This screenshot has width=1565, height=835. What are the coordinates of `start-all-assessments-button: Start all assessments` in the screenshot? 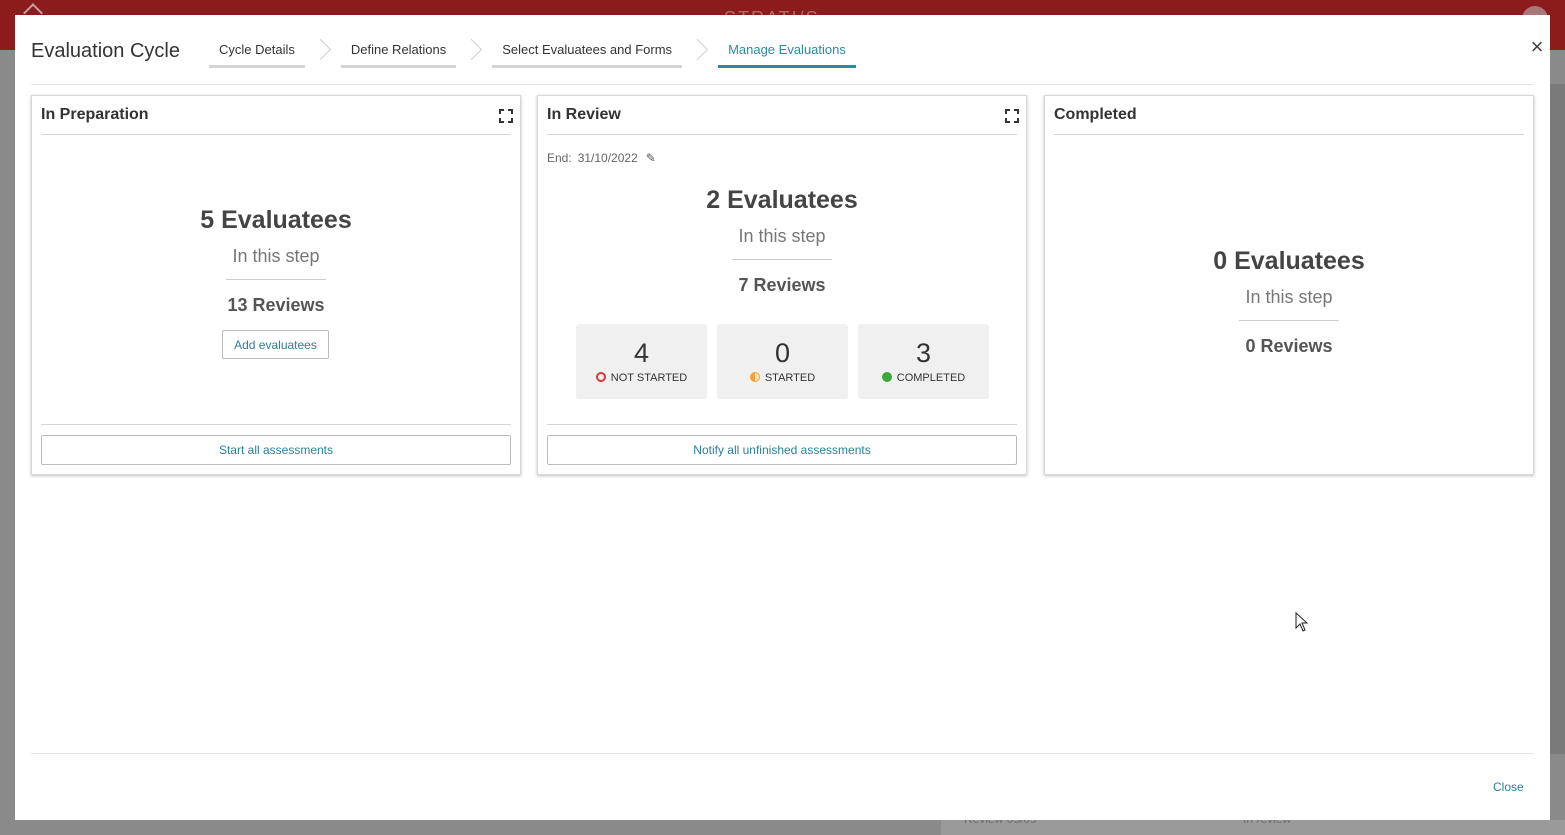 It's located at (276, 450).